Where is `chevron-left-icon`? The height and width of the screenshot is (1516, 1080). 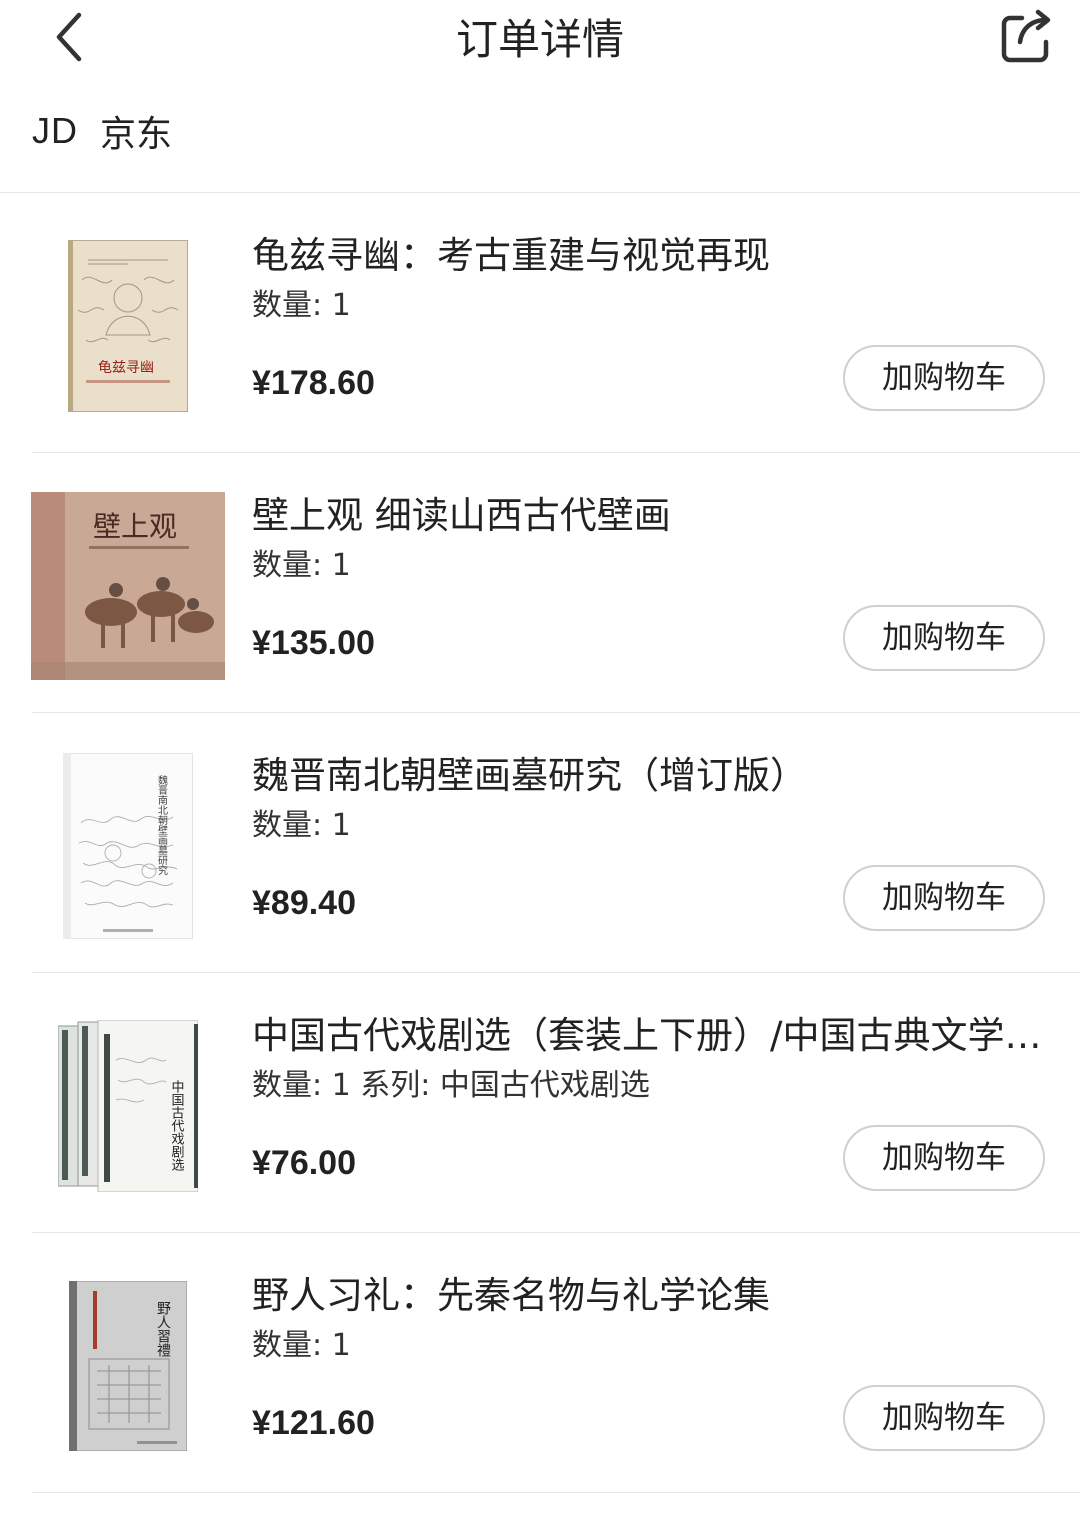 chevron-left-icon is located at coordinates (69, 37).